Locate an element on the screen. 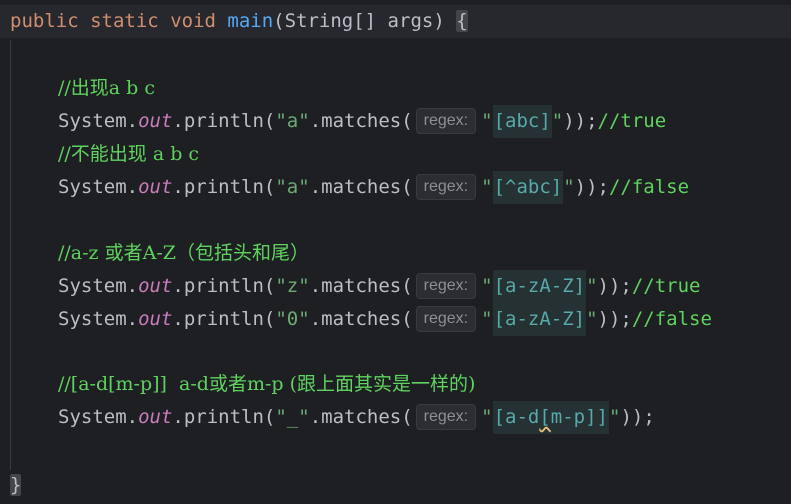 Image resolution: width=791 pixels, height=504 pixels. code-line-comment: //[a-d[m-p]] a-d或者m-p (跟上面其实是一样的) is located at coordinates (266, 384).